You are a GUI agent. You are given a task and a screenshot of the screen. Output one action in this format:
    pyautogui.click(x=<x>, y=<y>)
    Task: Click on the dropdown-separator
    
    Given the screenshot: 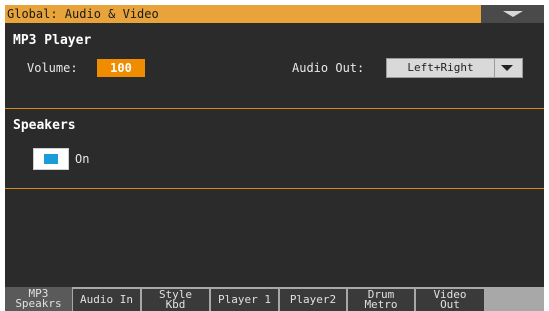 What is the action you would take?
    pyautogui.click(x=494, y=68)
    